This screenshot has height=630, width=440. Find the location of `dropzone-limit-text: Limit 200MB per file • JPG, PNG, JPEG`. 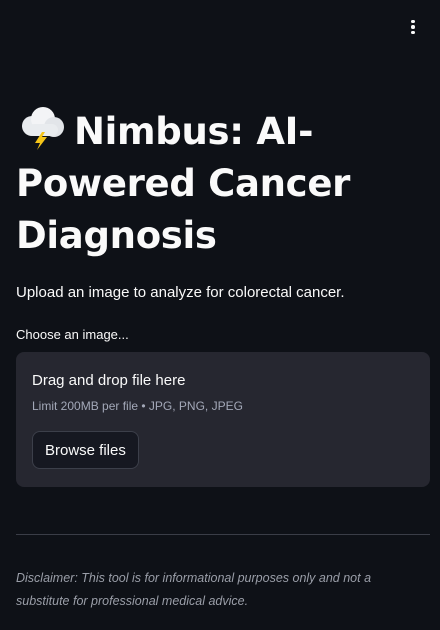

dropzone-limit-text: Limit 200MB per file • JPG, PNG, JPEG is located at coordinates (137, 406).